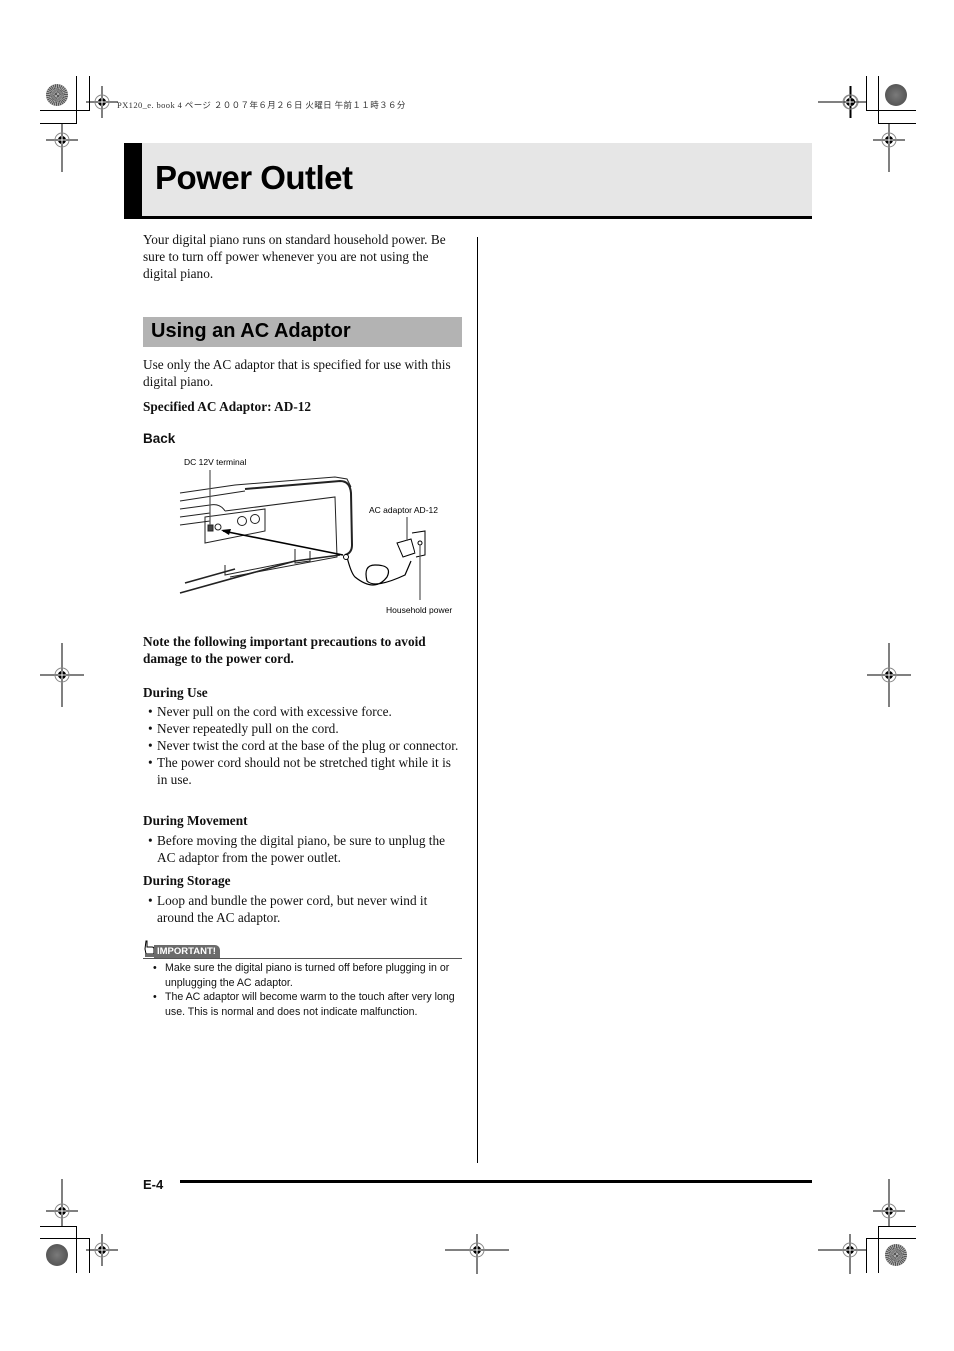  What do you see at coordinates (187, 951) in the screenshot?
I see `important-label: IMPORTANT!` at bounding box center [187, 951].